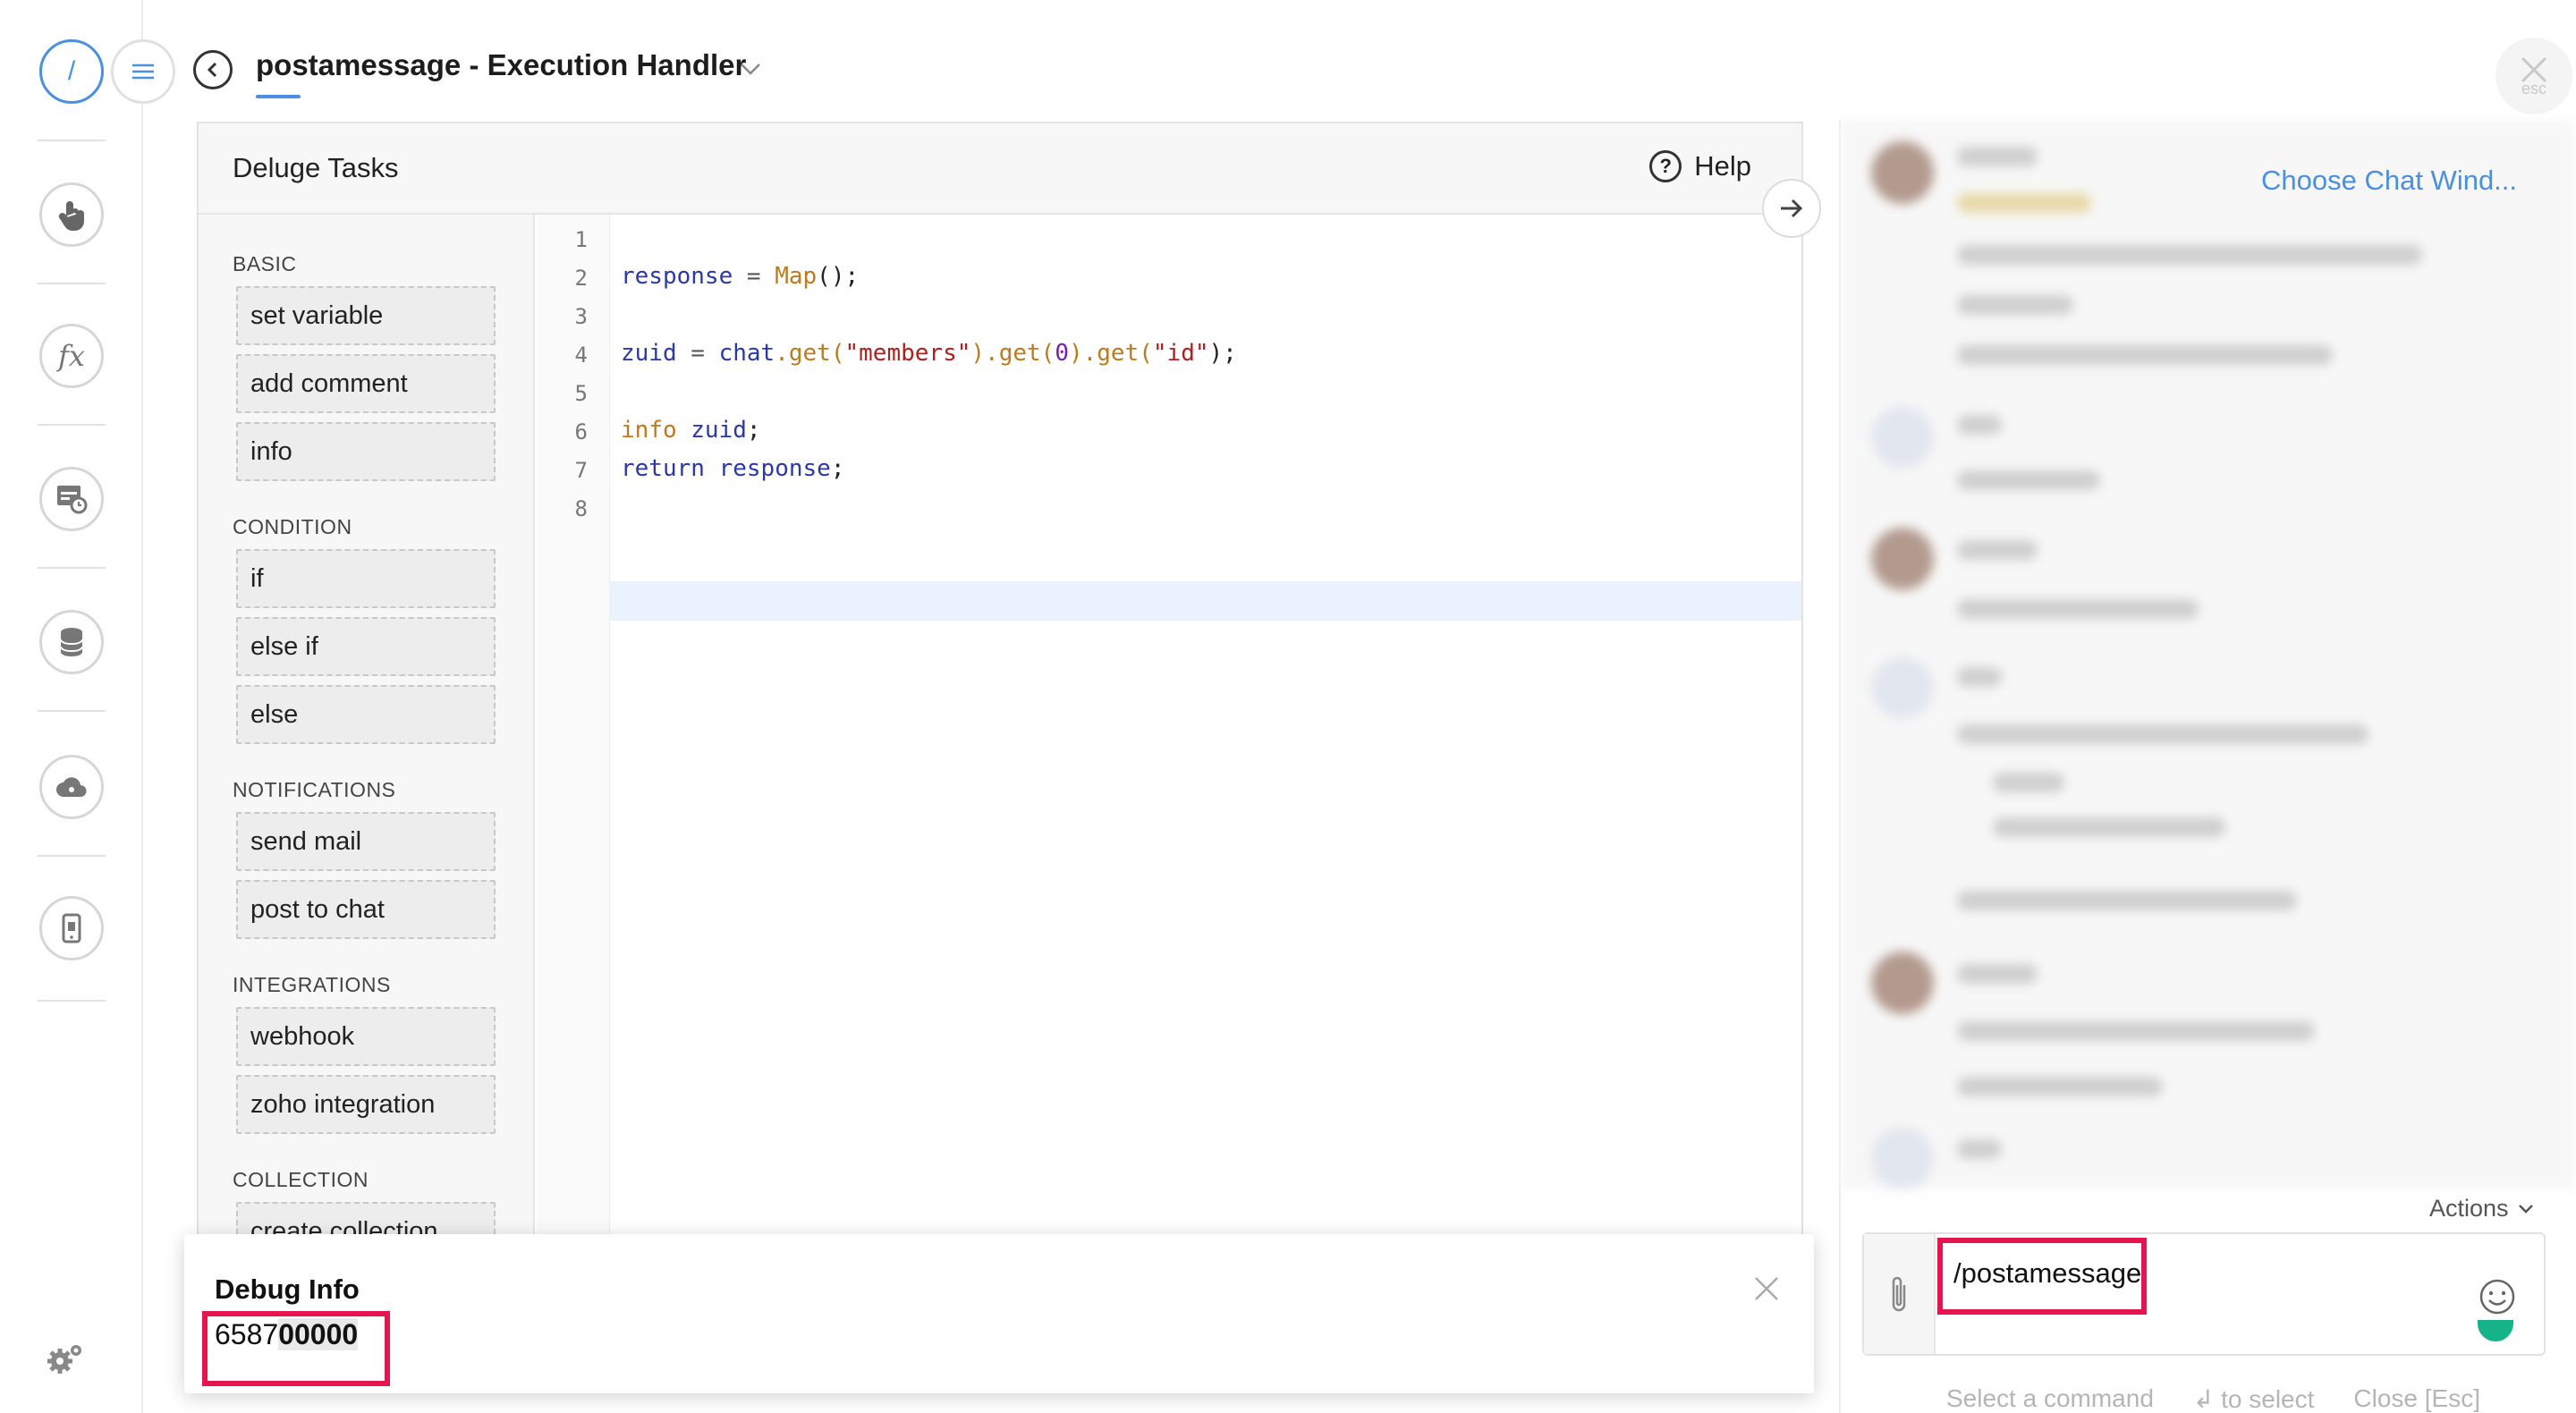 The height and width of the screenshot is (1413, 2576). I want to click on actions-label: Actions, so click(2469, 1208).